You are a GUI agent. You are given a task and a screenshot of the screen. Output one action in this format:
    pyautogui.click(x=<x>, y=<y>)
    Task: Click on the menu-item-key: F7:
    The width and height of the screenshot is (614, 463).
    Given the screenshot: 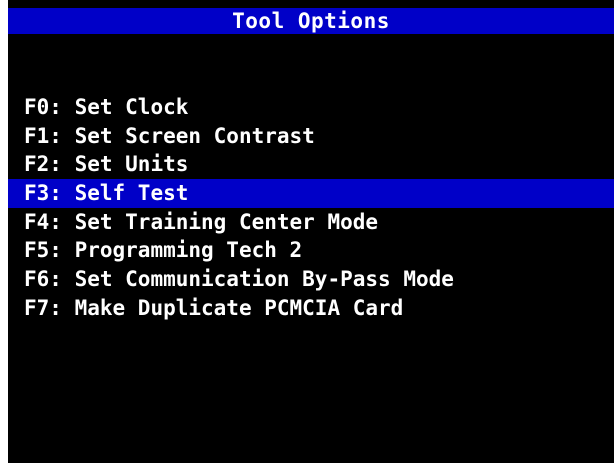 What is the action you would take?
    pyautogui.click(x=43, y=307)
    